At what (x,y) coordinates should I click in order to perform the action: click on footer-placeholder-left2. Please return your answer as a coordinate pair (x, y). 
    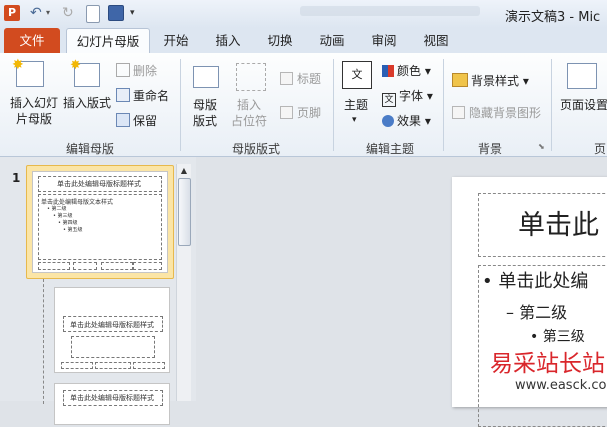
    Looking at the image, I should click on (85, 266).